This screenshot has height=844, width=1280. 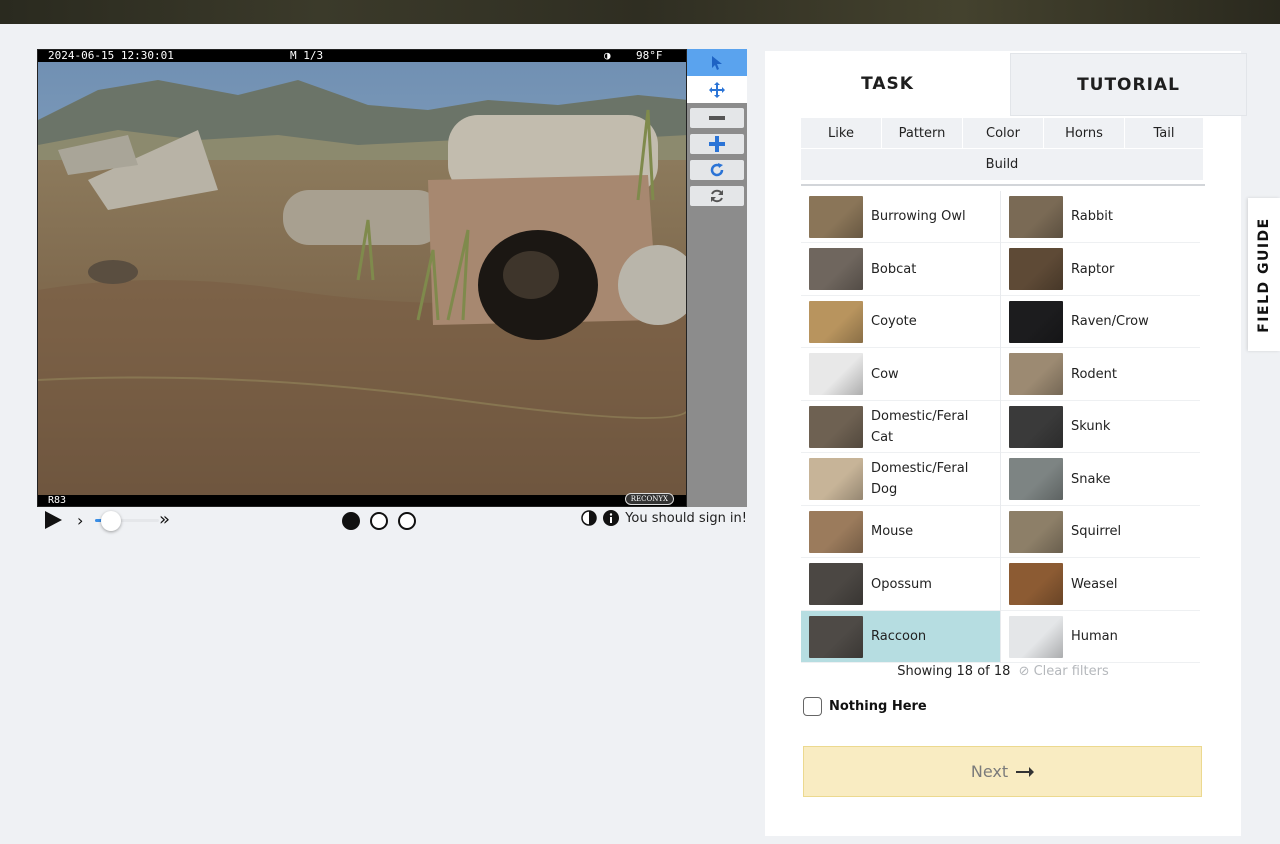 What do you see at coordinates (57, 500) in the screenshot?
I see `camera-id: R83` at bounding box center [57, 500].